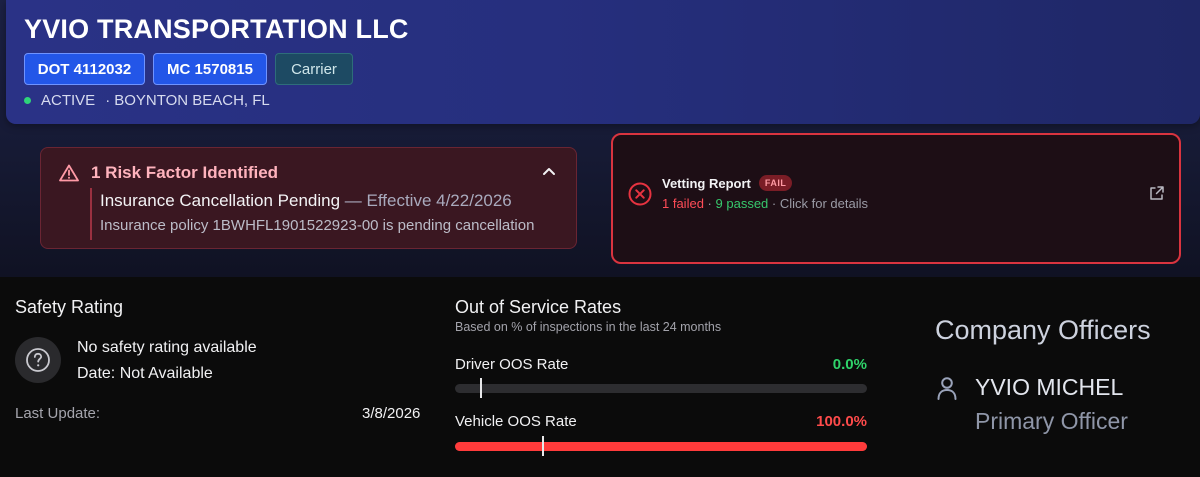  Describe the element at coordinates (1049, 387) in the screenshot. I see `officer-name: YVIO MICHEL` at that location.